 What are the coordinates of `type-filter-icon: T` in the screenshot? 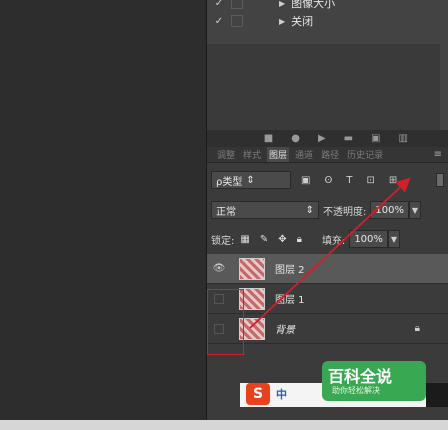 It's located at (349, 180).